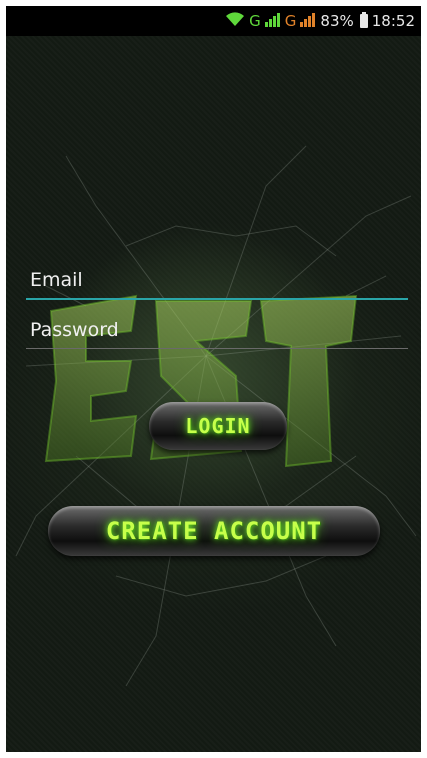 The width and height of the screenshot is (427, 758). I want to click on network-type-2: G, so click(290, 21).